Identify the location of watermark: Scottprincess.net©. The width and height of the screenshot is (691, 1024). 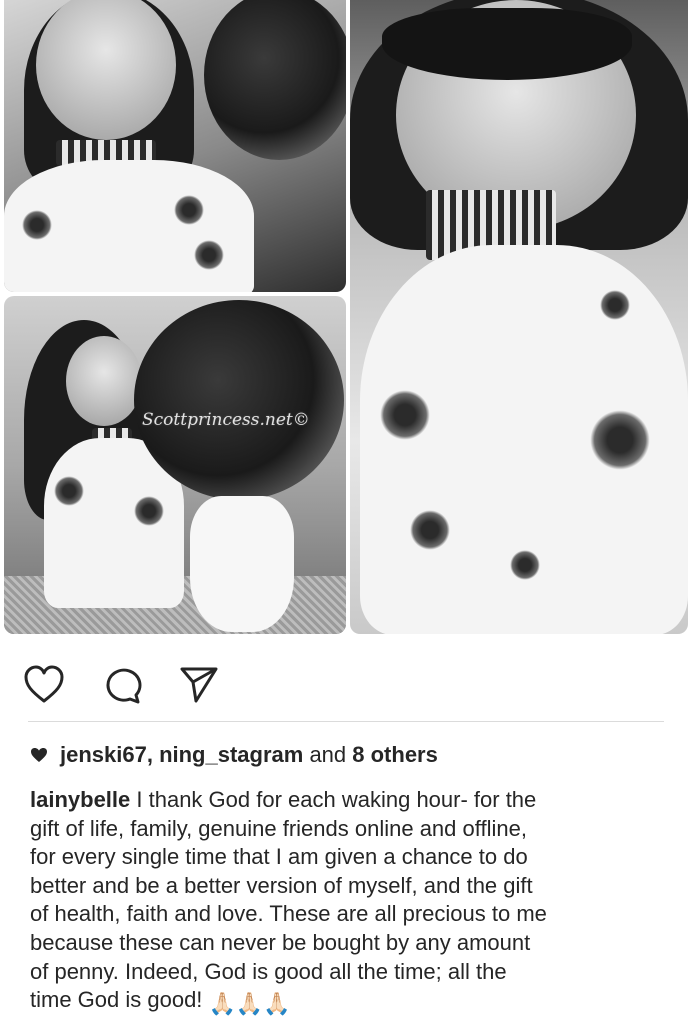
(226, 420).